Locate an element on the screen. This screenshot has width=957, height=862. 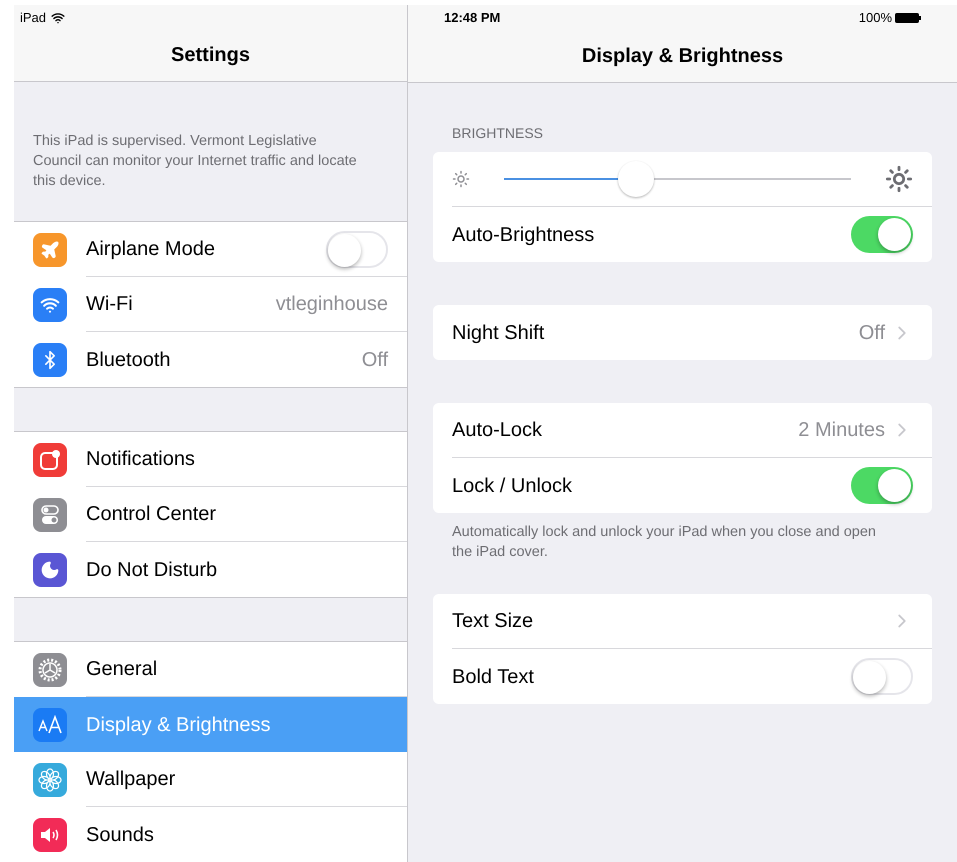
item-label: Do Not Disturb is located at coordinates (152, 570).